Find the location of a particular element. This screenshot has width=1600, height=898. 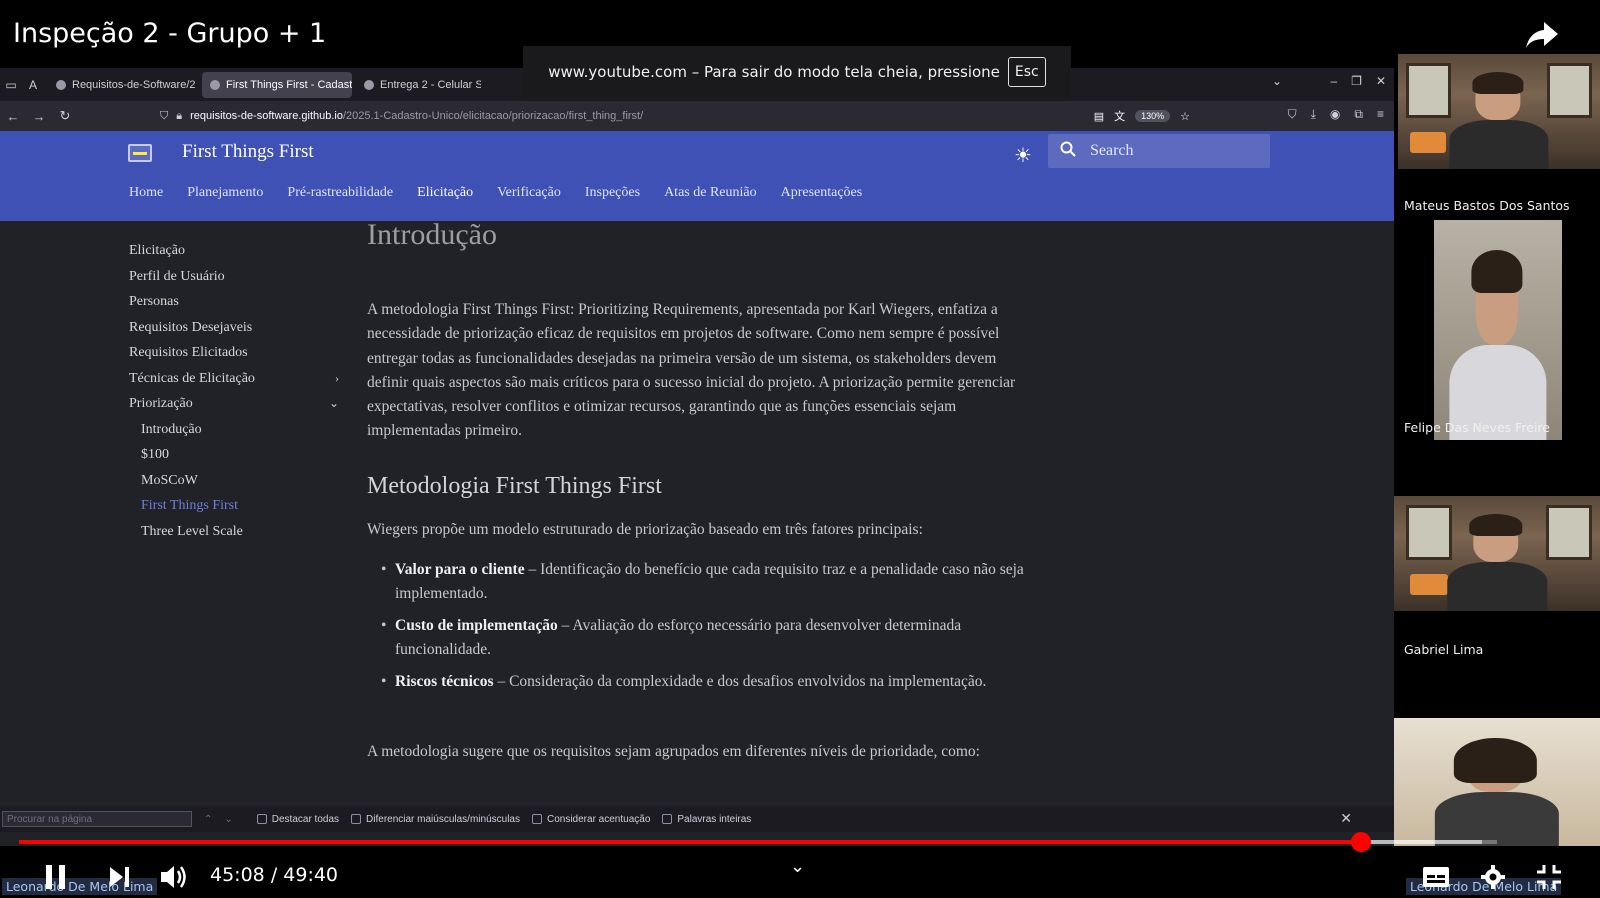

pinned-tab-icon: A is located at coordinates (33, 85).